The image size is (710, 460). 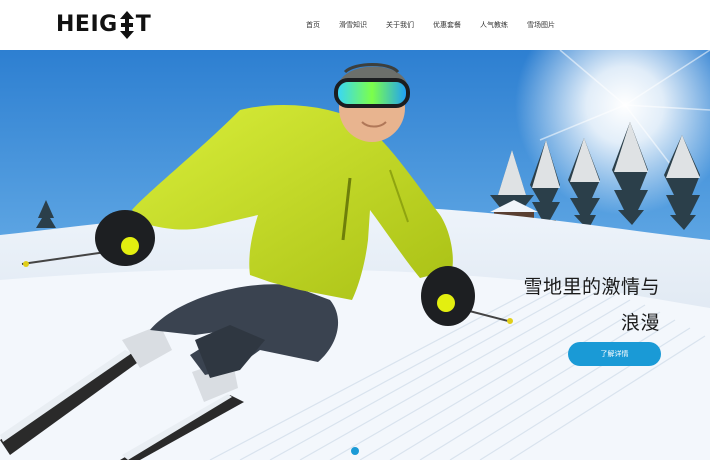 What do you see at coordinates (313, 25) in the screenshot?
I see `nav-item-home: 首页` at bounding box center [313, 25].